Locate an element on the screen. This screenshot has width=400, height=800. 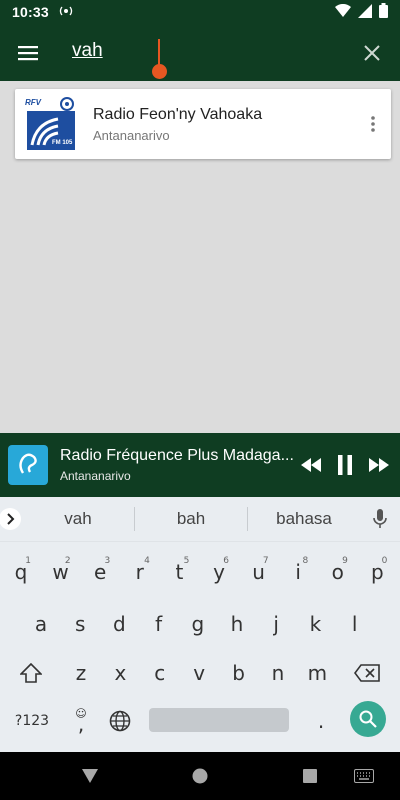
key-r: r4 is located at coordinates (140, 572).